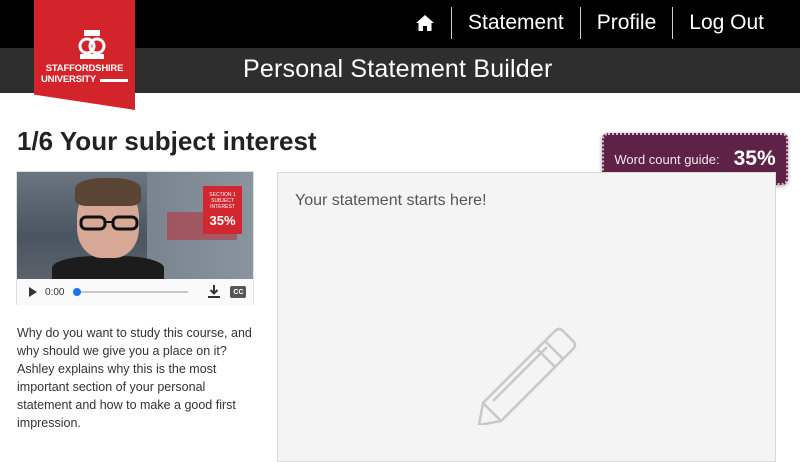  I want to click on presenter-shirt, so click(108, 267).